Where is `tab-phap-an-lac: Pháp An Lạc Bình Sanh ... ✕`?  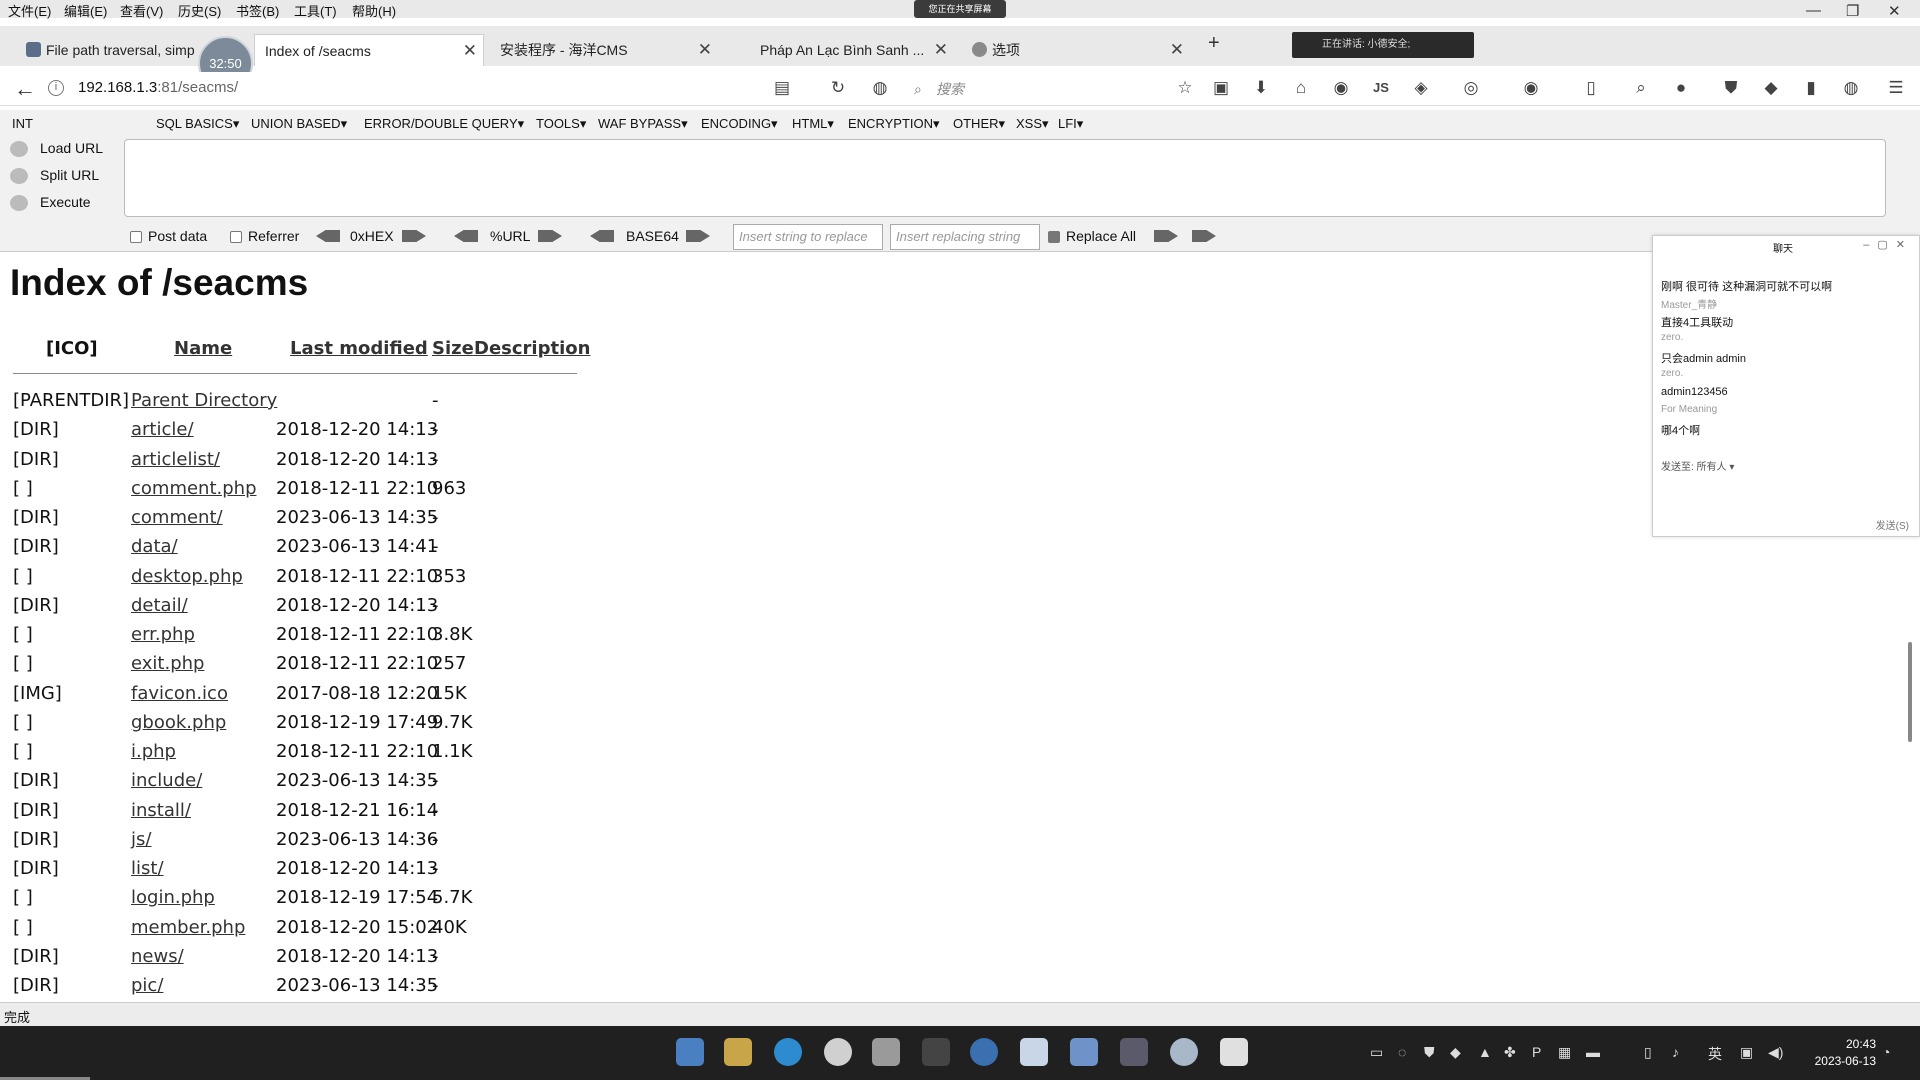 tab-phap-an-lac: Pháp An Lạc Bình Sanh ... ✕ is located at coordinates (852, 50).